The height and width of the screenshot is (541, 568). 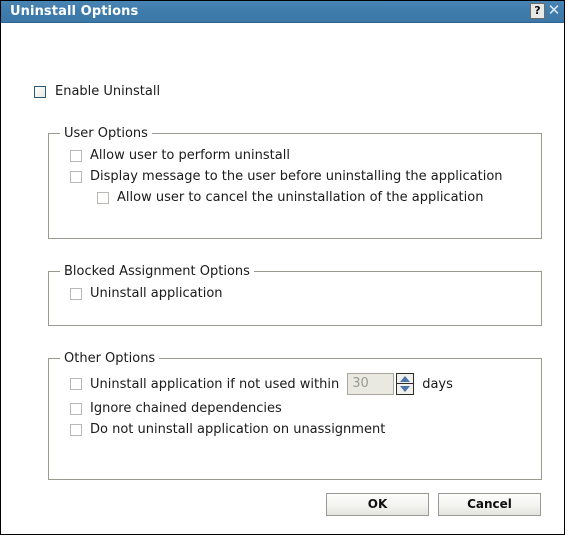 I want to click on checkbox-row-allow-user-perform-uninstall: Allow user to perform uninstall, so click(x=305, y=155).